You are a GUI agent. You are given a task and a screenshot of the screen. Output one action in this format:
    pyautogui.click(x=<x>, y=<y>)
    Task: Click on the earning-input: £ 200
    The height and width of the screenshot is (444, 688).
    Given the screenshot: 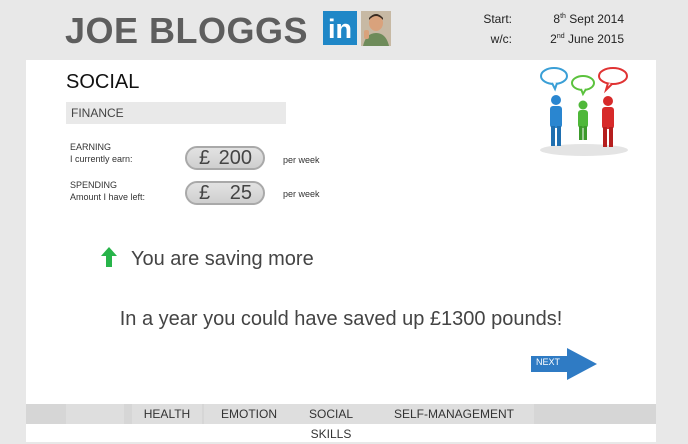 What is the action you would take?
    pyautogui.click(x=225, y=158)
    